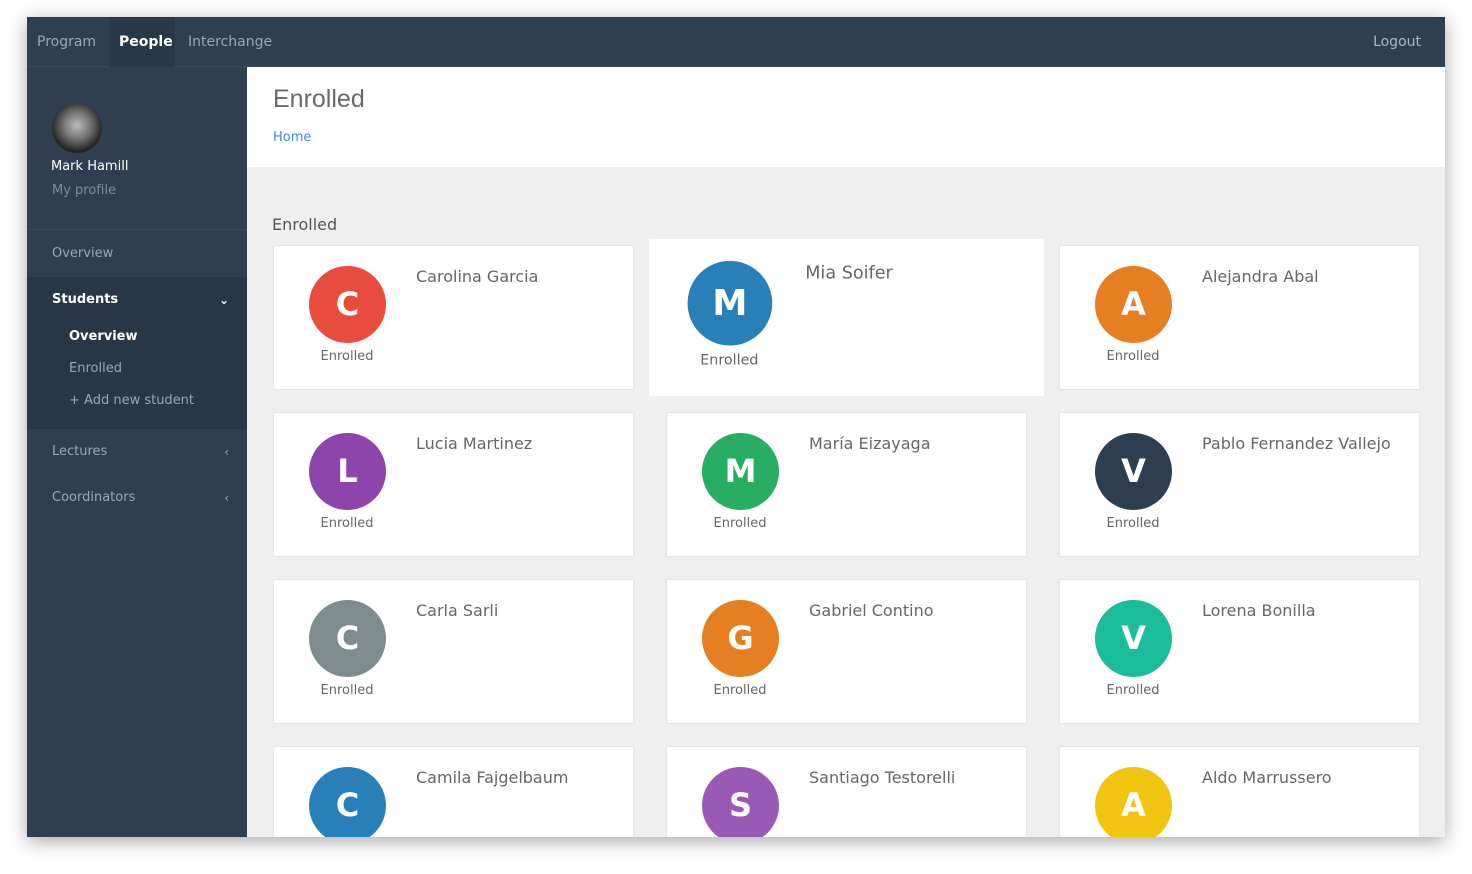  I want to click on student-card: M Enrolled María Eizayaga, so click(846, 484).